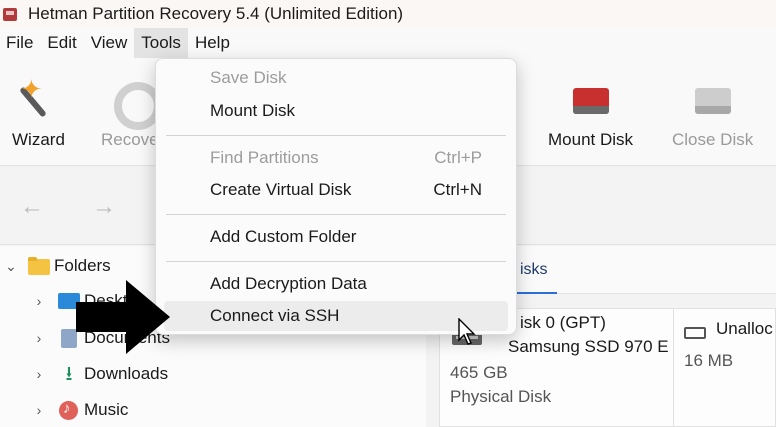 The width and height of the screenshot is (776, 427). Describe the element at coordinates (130, 139) in the screenshot. I see `recovery-label: Recove` at that location.